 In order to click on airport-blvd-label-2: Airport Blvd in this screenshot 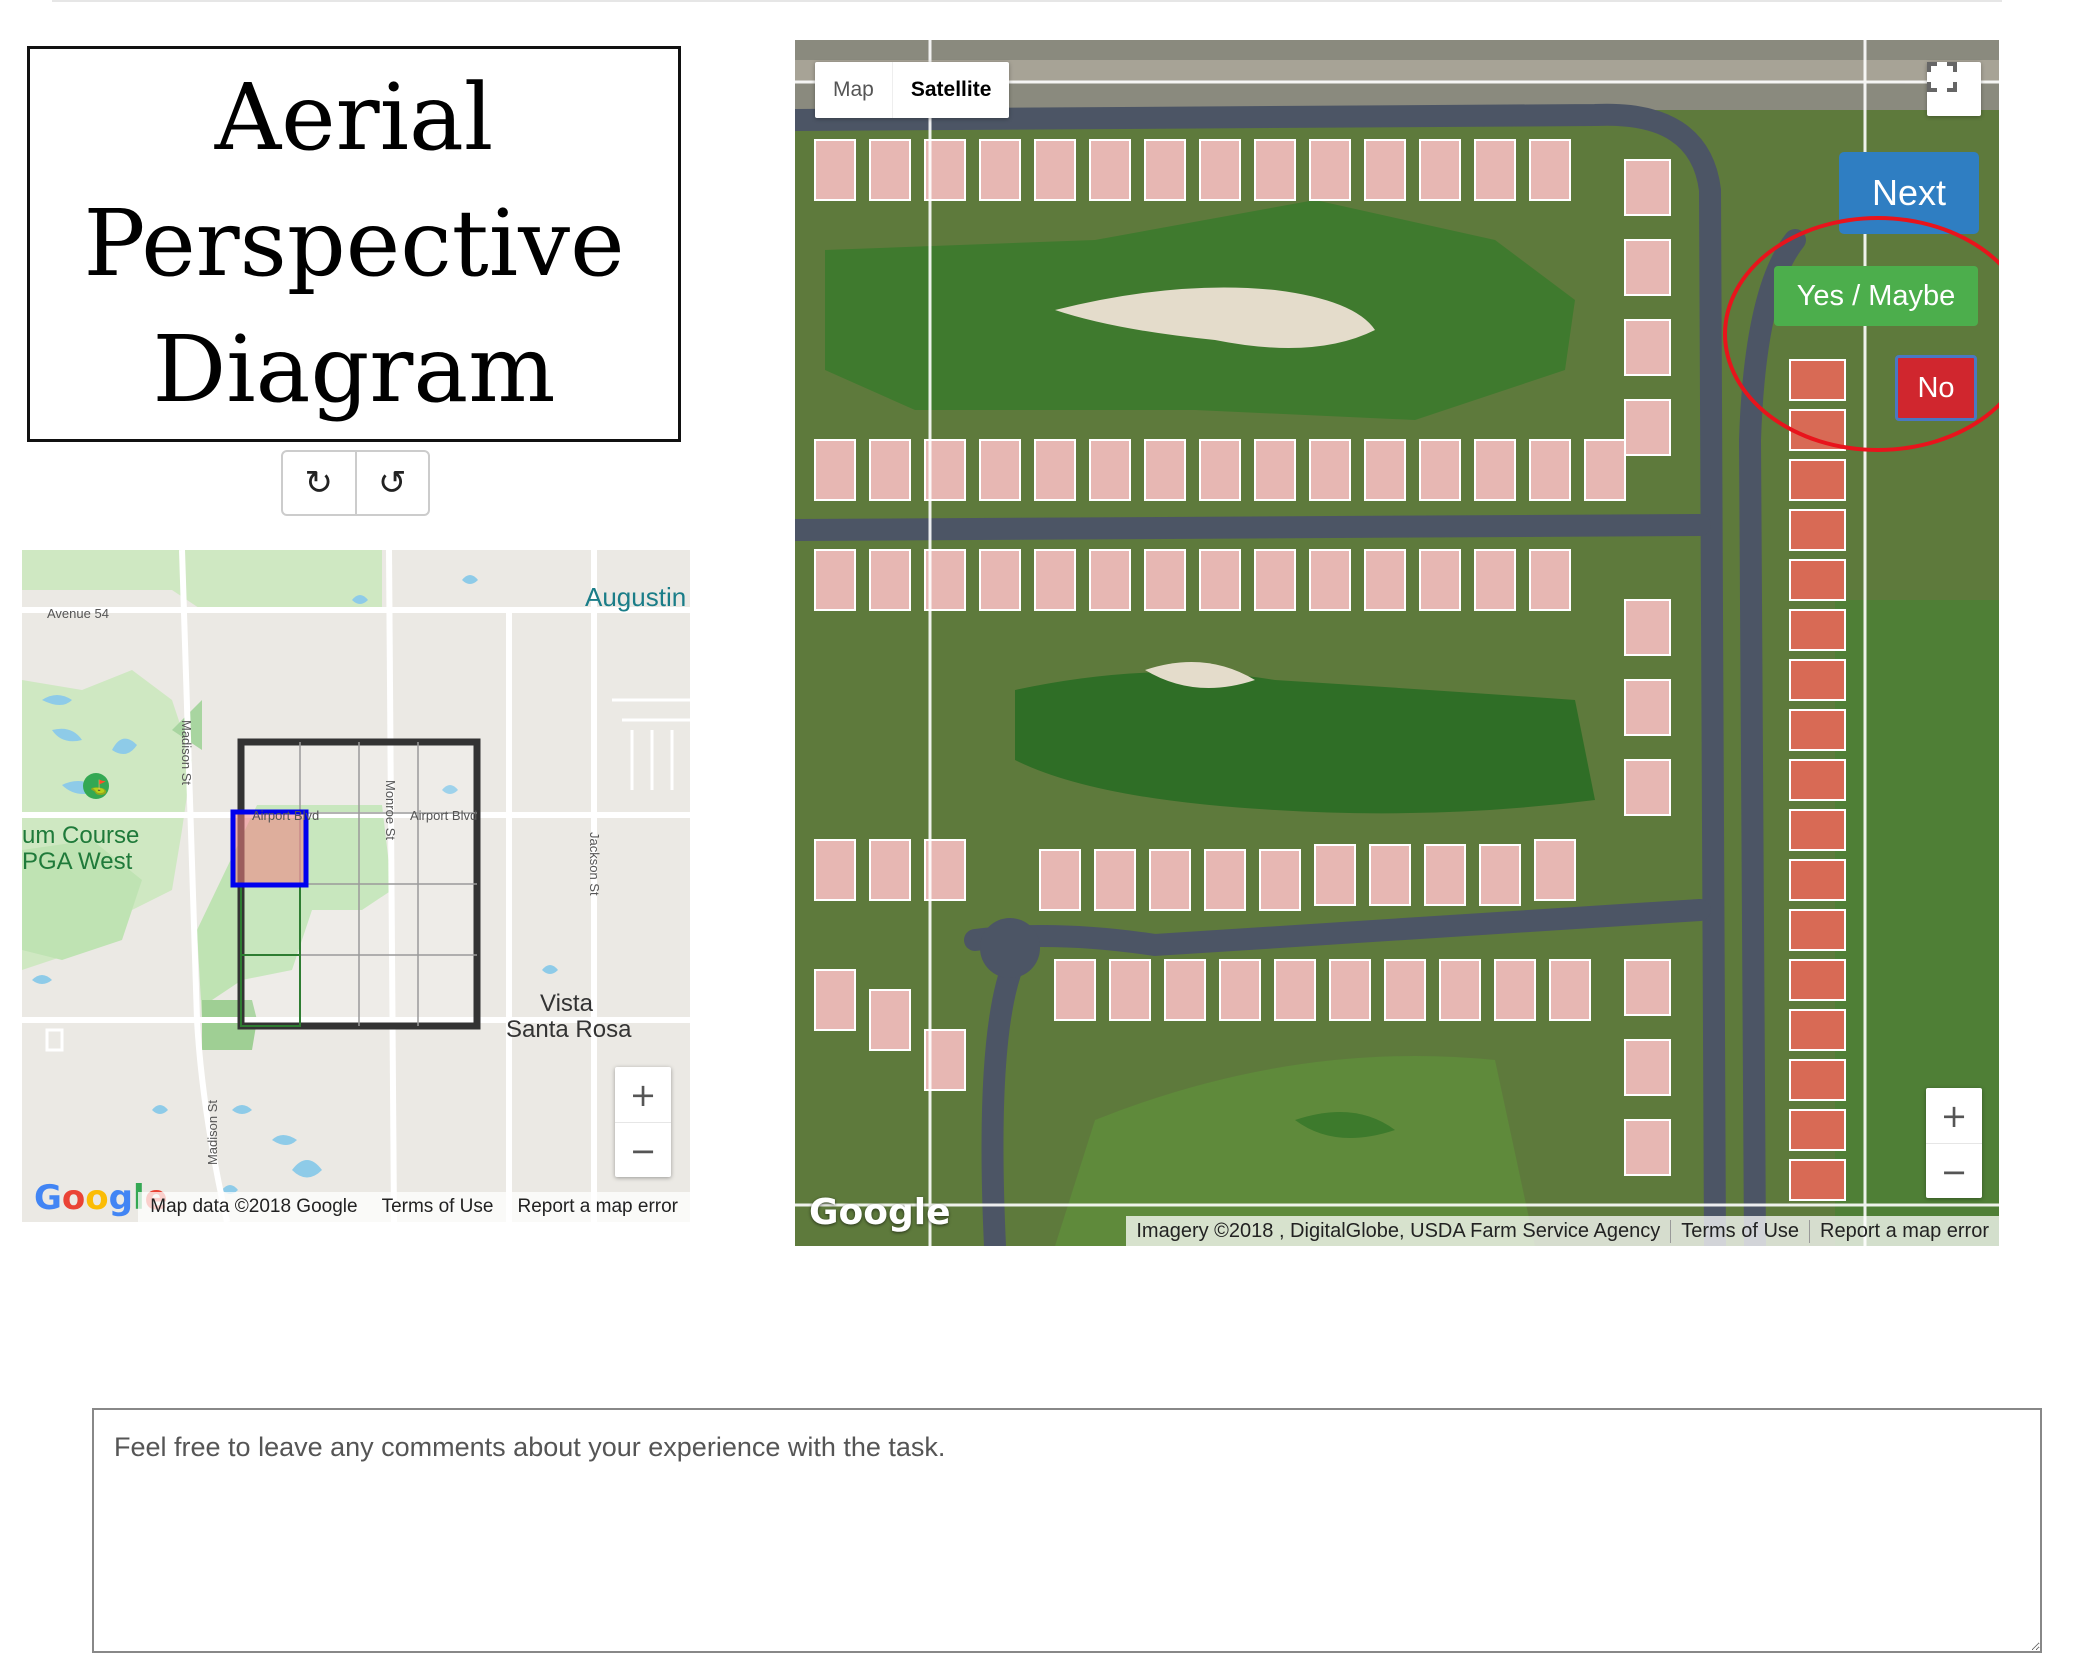, I will do `click(444, 815)`.